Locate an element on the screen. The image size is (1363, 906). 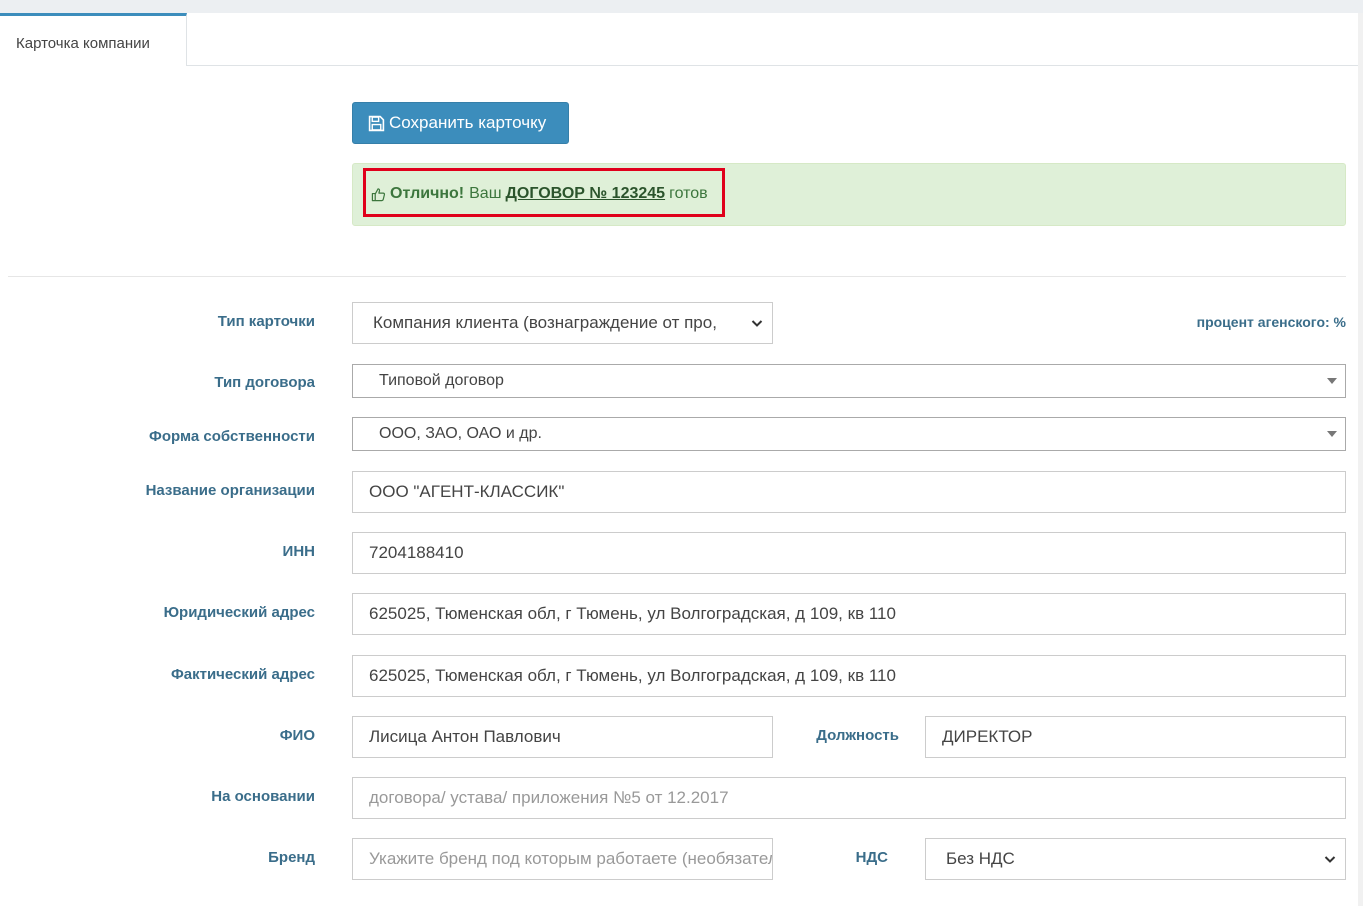
card-type-select: Компания клиента (вознаграждение от про, is located at coordinates (562, 323).